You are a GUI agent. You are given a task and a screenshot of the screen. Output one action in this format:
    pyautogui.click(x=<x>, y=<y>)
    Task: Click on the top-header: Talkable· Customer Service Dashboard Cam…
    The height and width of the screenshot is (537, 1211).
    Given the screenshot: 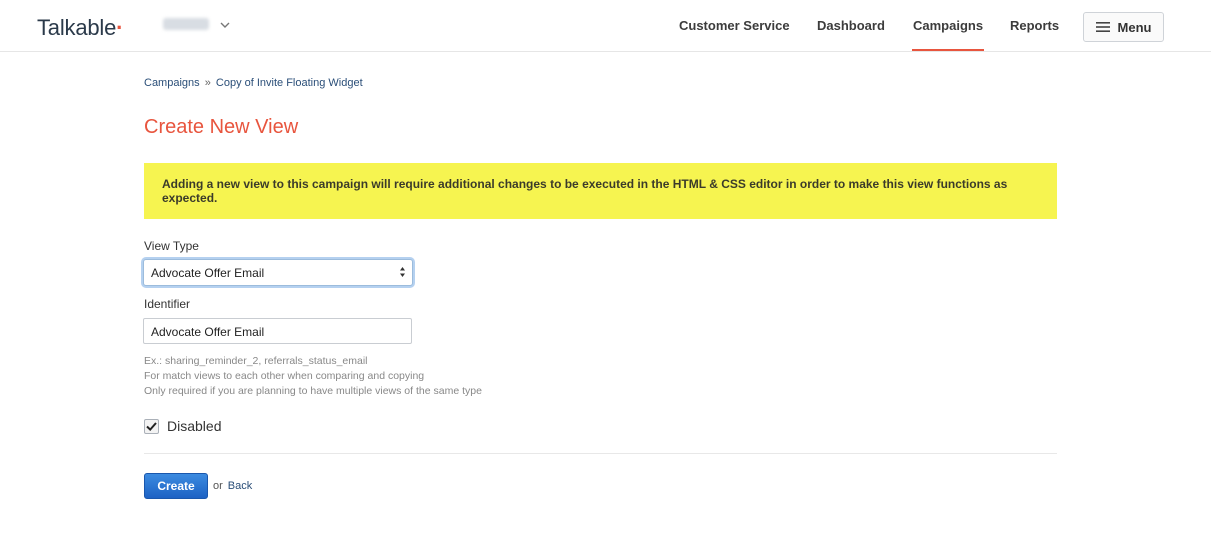 What is the action you would take?
    pyautogui.click(x=605, y=26)
    